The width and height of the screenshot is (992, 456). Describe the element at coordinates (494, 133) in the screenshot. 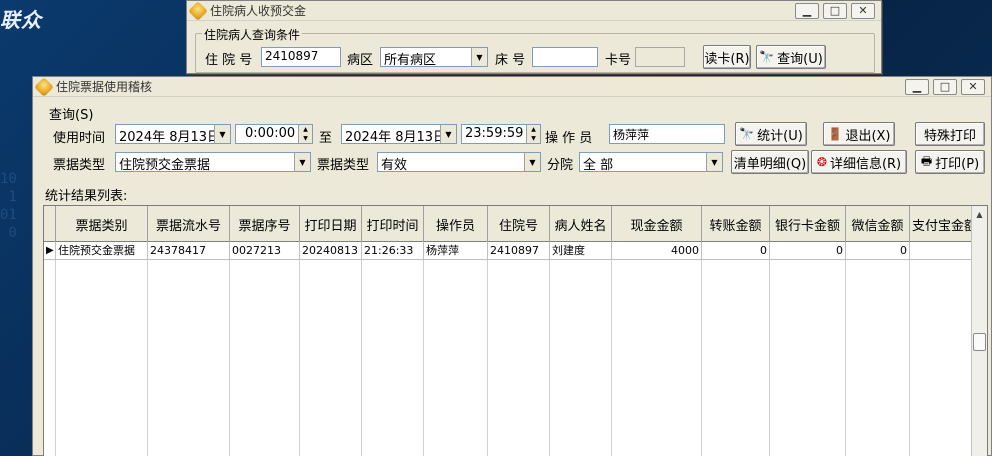

I see `time-to-value: 23:59:59` at that location.